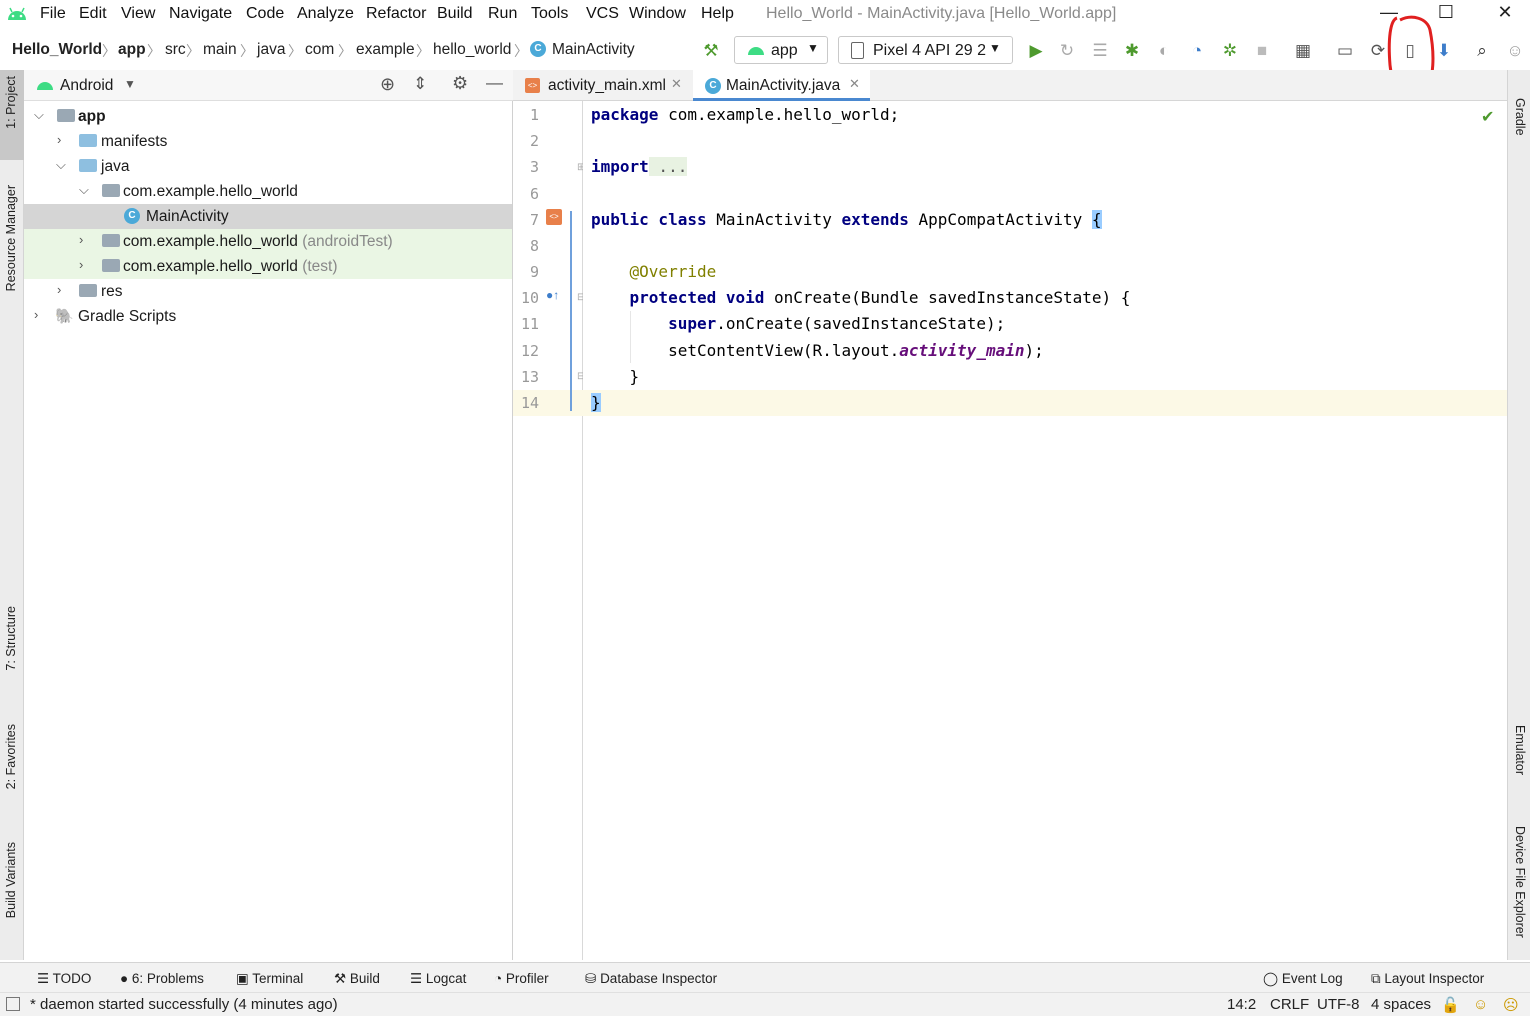  Describe the element at coordinates (1036, 51) in the screenshot. I see `run-icon: ▶` at that location.